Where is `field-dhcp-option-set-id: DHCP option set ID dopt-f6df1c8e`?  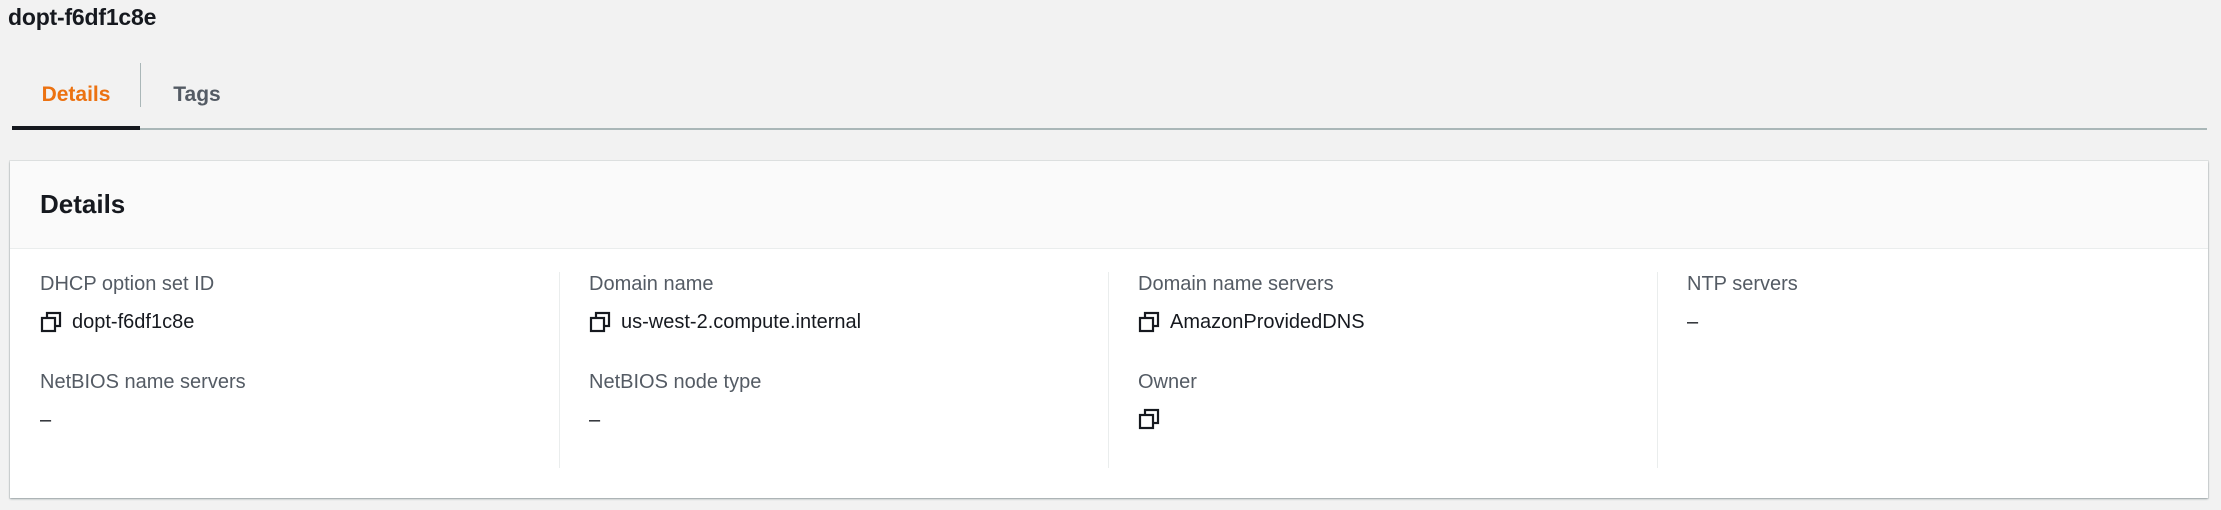 field-dhcp-option-set-id: DHCP option set ID dopt-f6df1c8e is located at coordinates (127, 303).